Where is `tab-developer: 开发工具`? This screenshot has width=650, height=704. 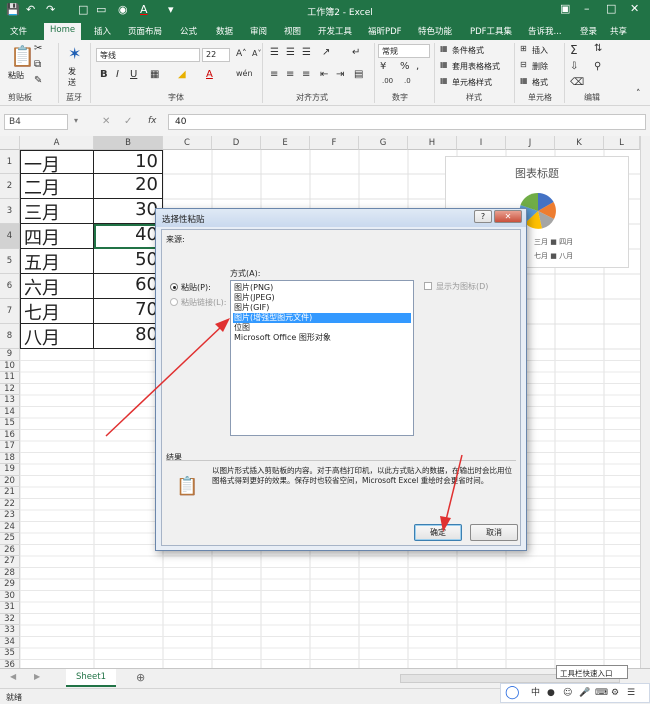
tab-developer: 开发工具 is located at coordinates (335, 31).